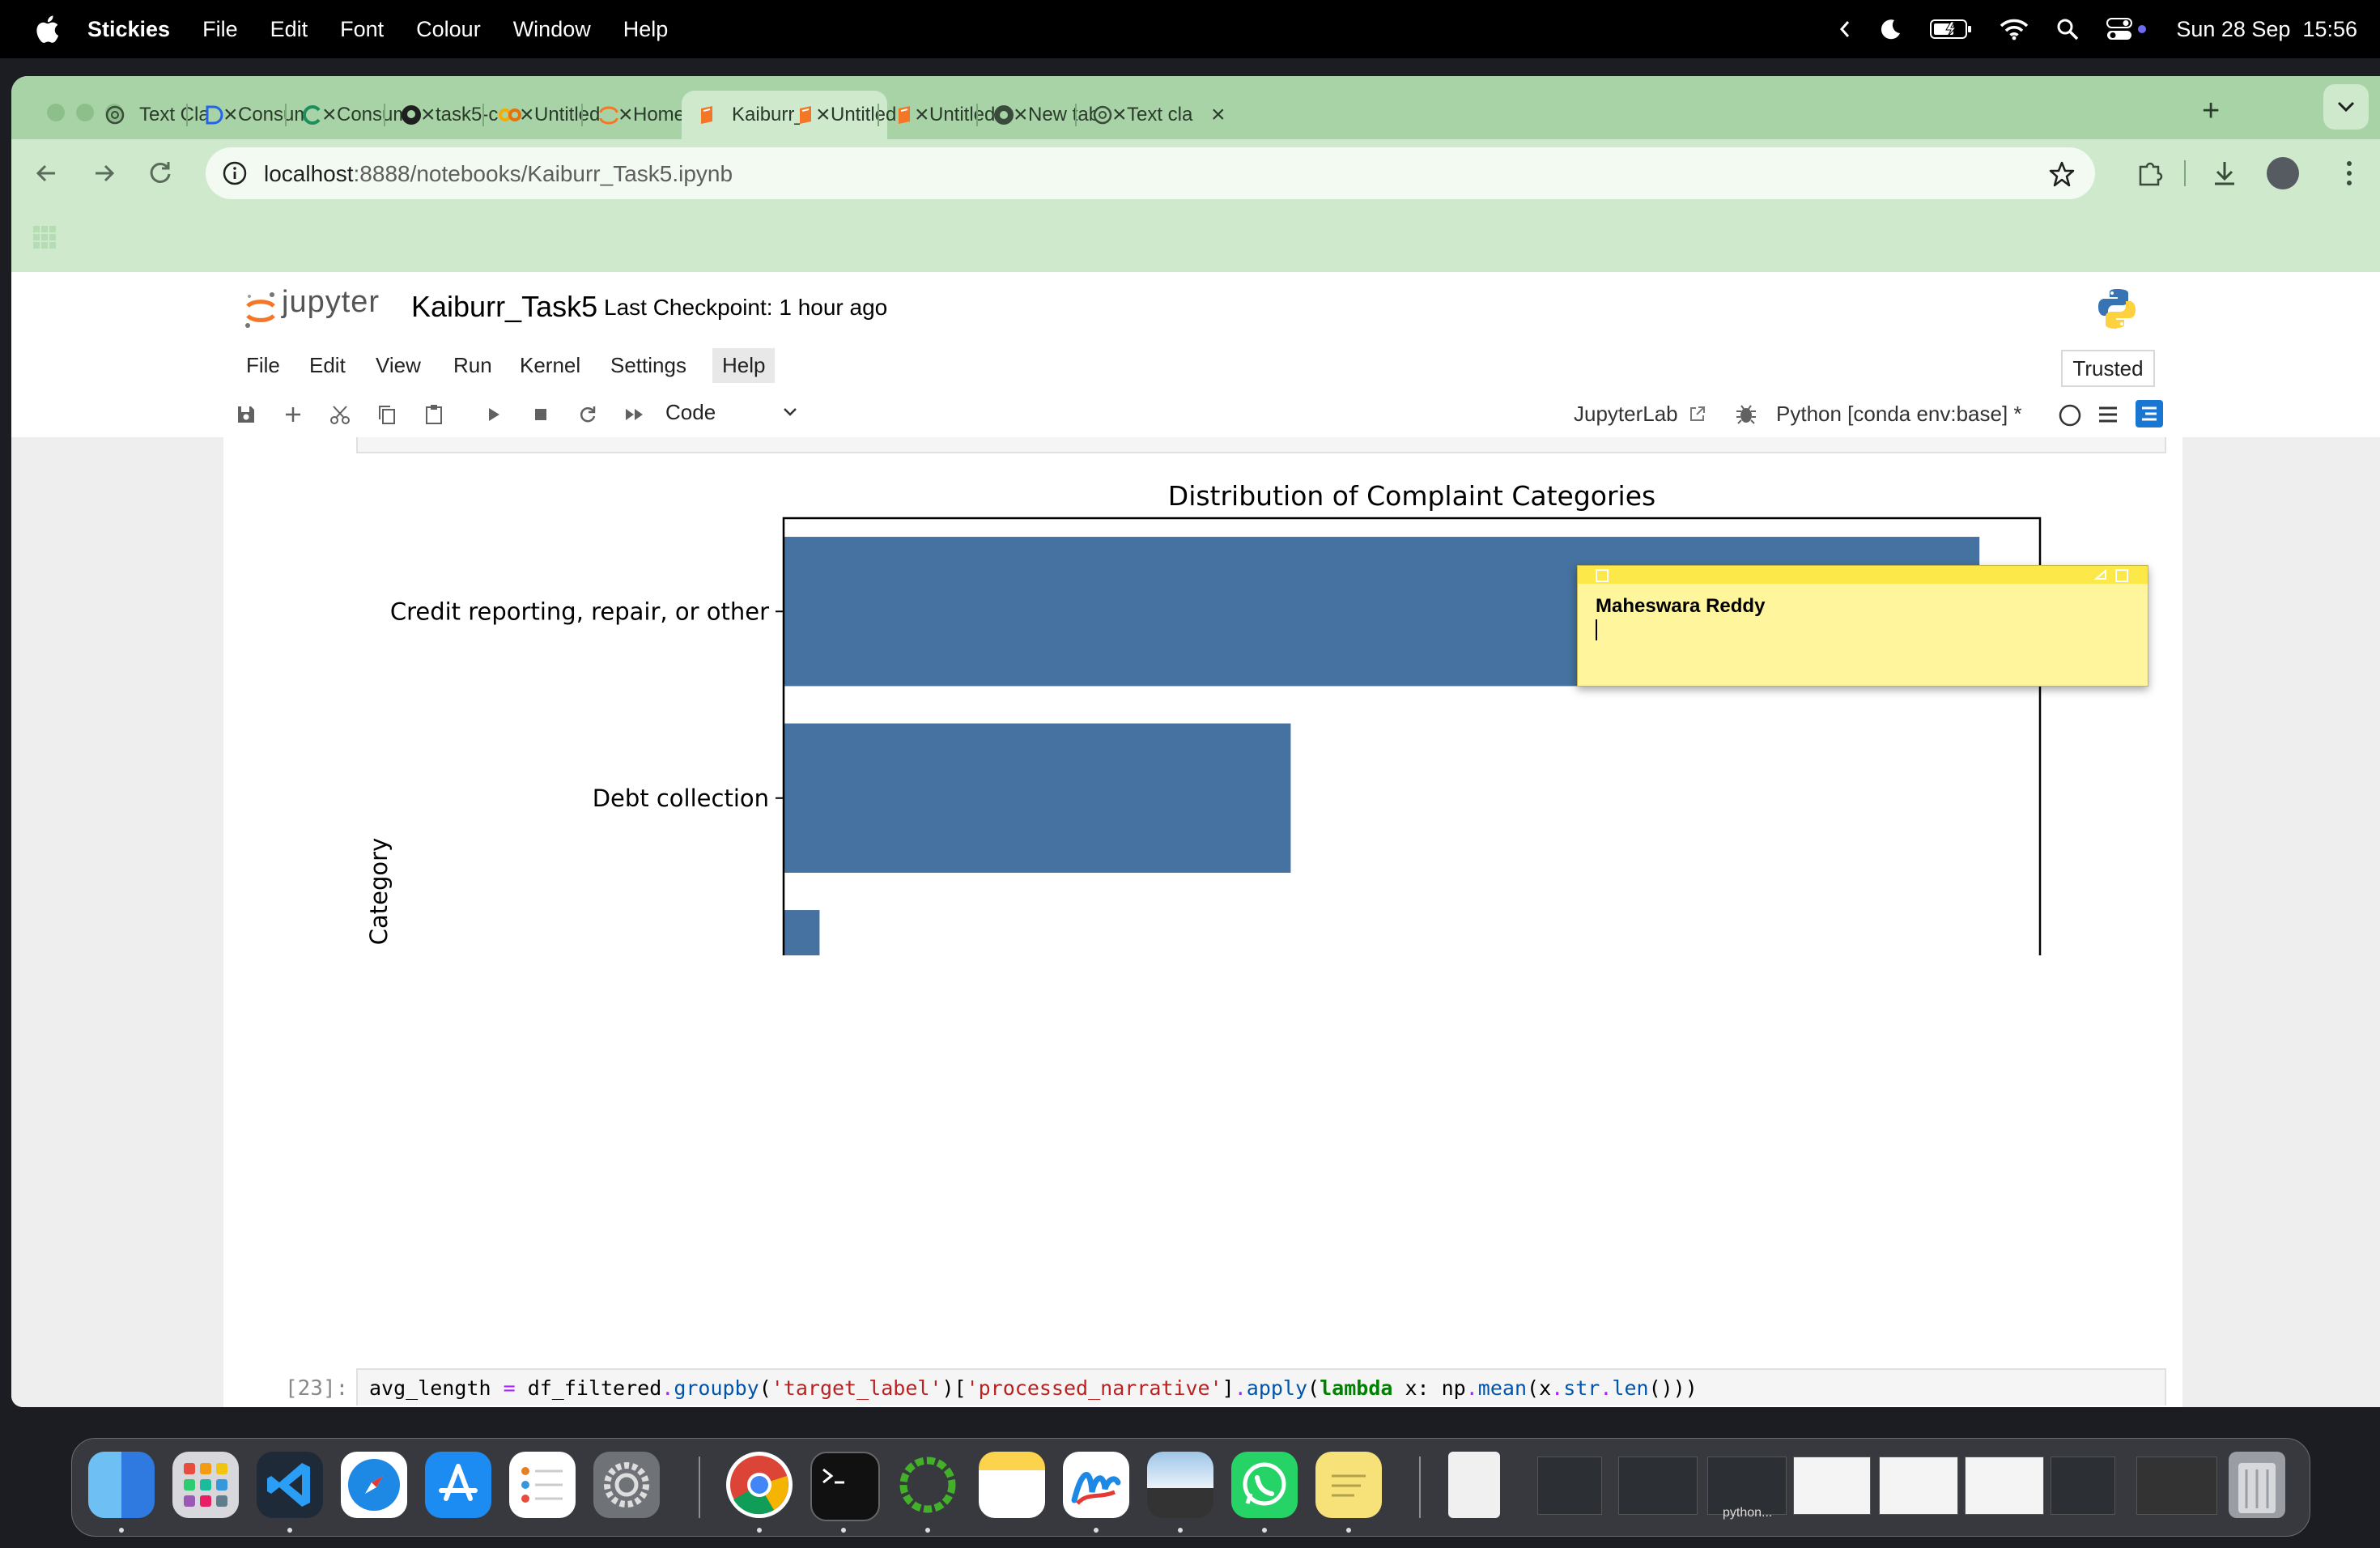  What do you see at coordinates (46, 29) in the screenshot?
I see `apple-menu-icon` at bounding box center [46, 29].